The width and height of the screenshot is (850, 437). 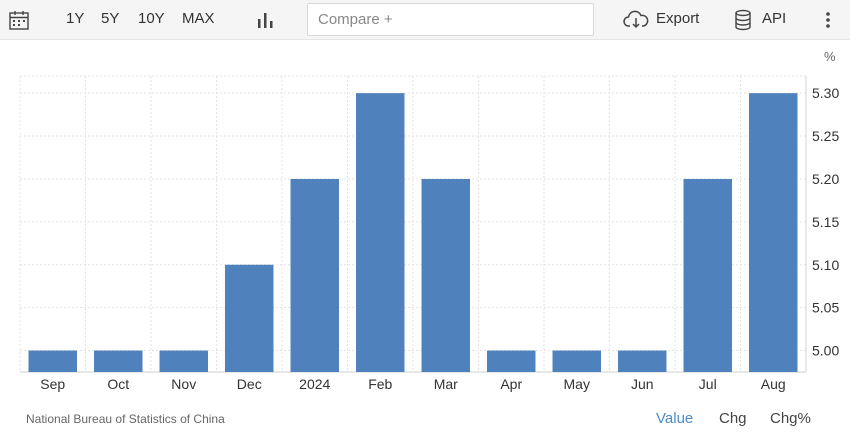 What do you see at coordinates (380, 384) in the screenshot?
I see `x-tick-label: Feb` at bounding box center [380, 384].